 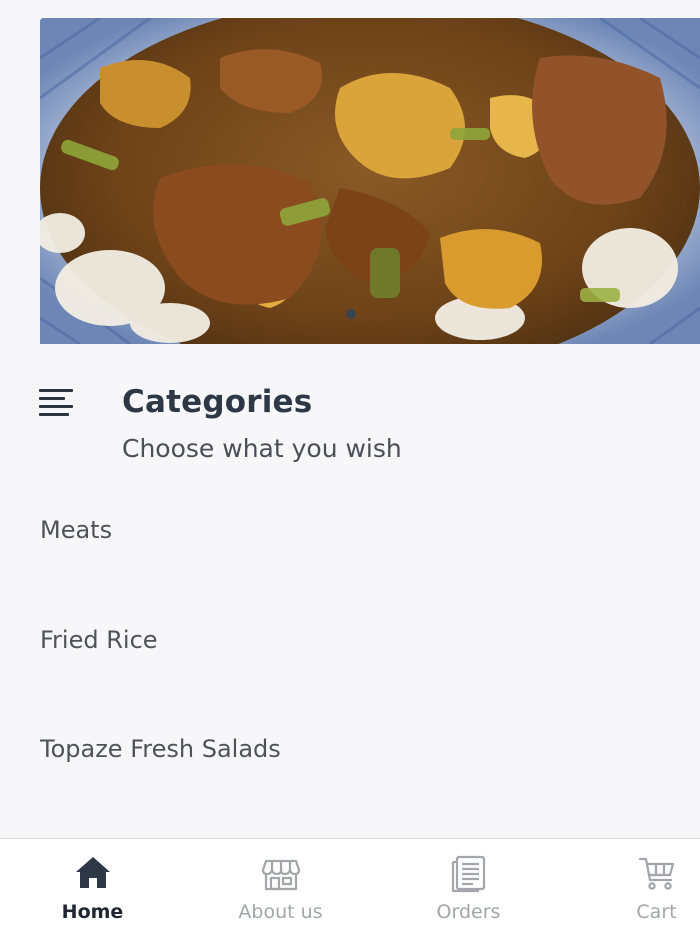 What do you see at coordinates (656, 873) in the screenshot?
I see `cart-icon` at bounding box center [656, 873].